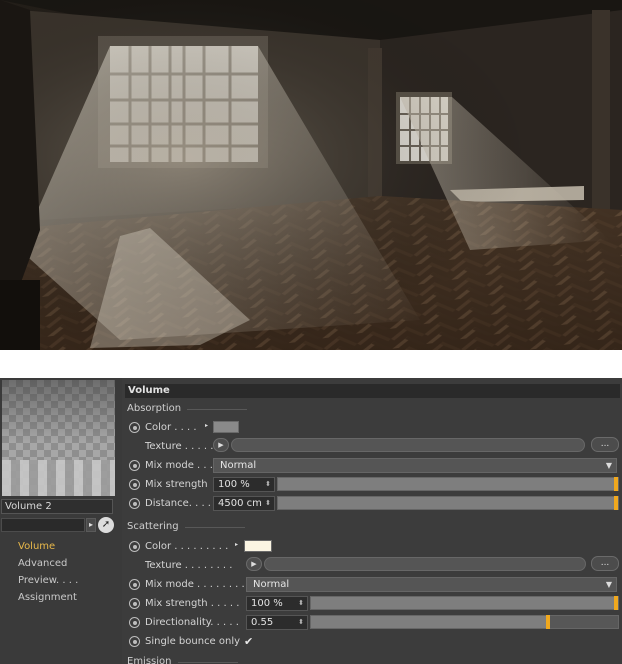 This screenshot has width=622, height=664. I want to click on absorption-mix-strength-label: Mix strength, so click(176, 484).